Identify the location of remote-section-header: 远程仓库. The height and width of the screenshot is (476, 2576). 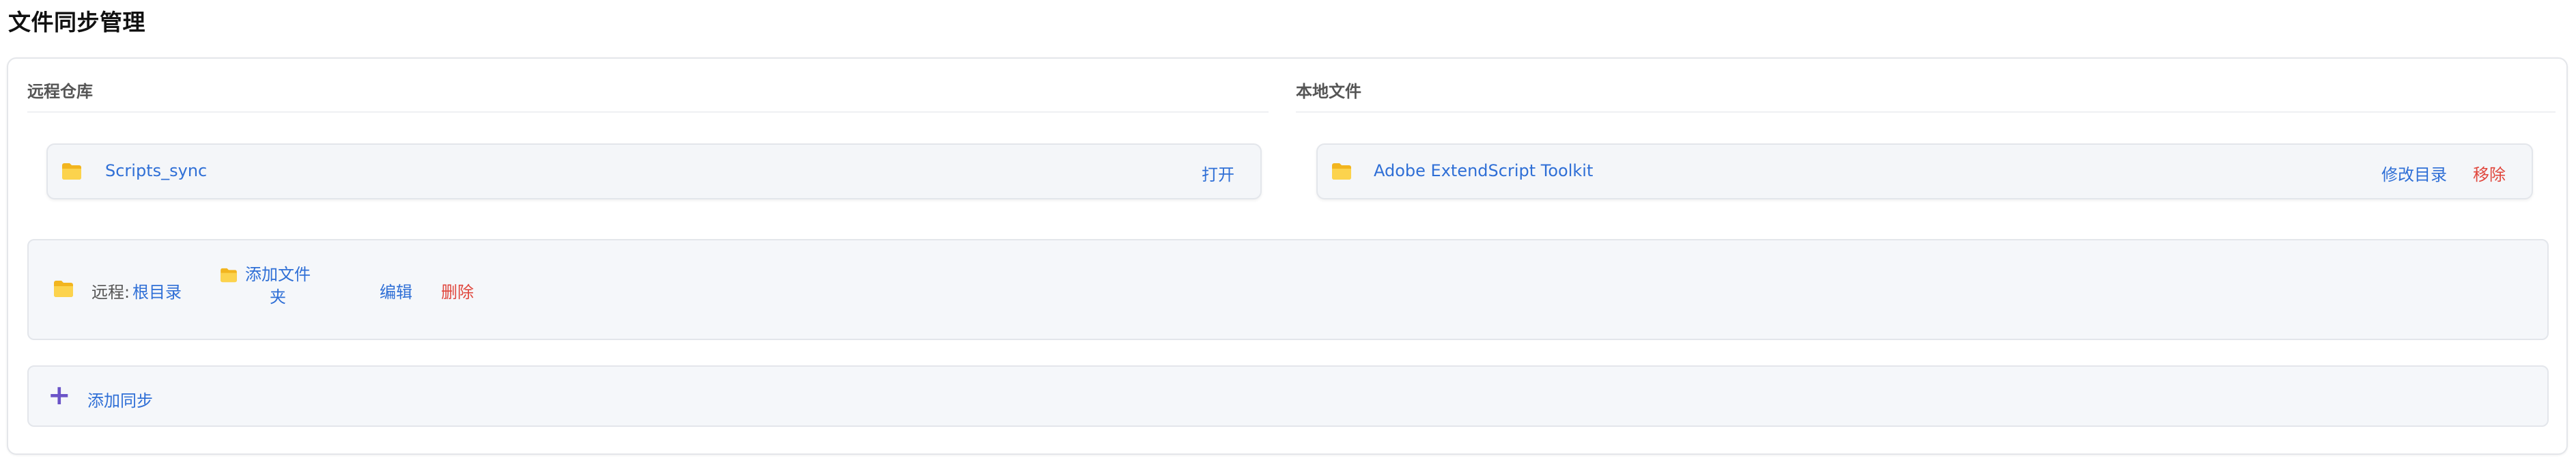
(648, 95).